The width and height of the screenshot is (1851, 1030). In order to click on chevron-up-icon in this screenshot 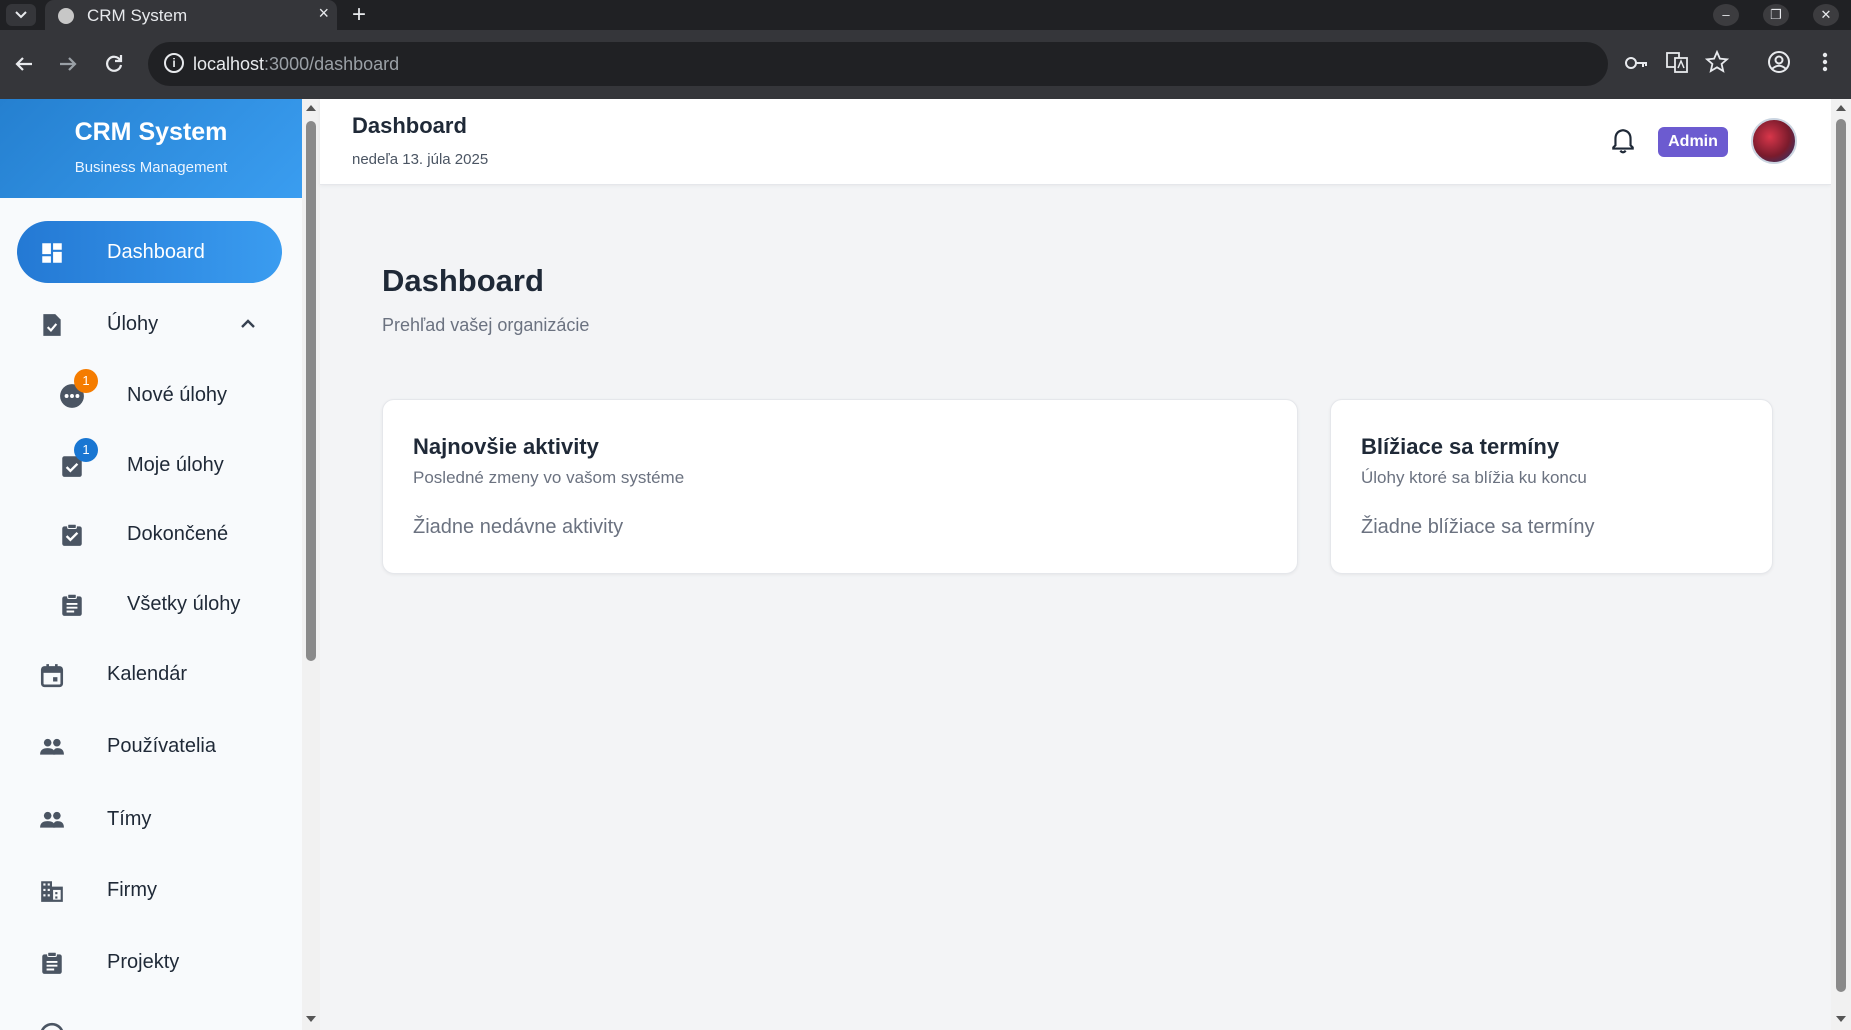, I will do `click(248, 324)`.